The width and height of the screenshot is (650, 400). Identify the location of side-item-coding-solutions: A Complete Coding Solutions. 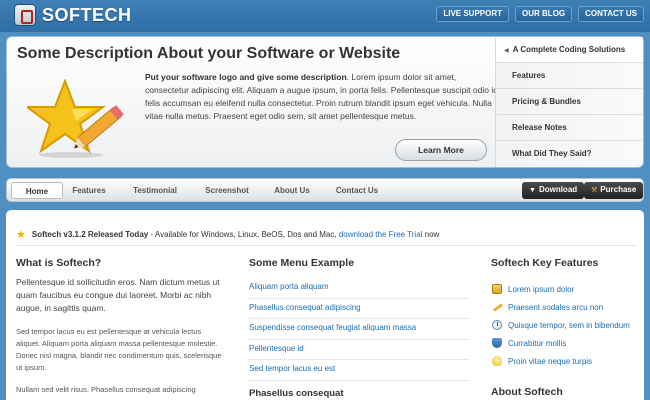
(569, 50).